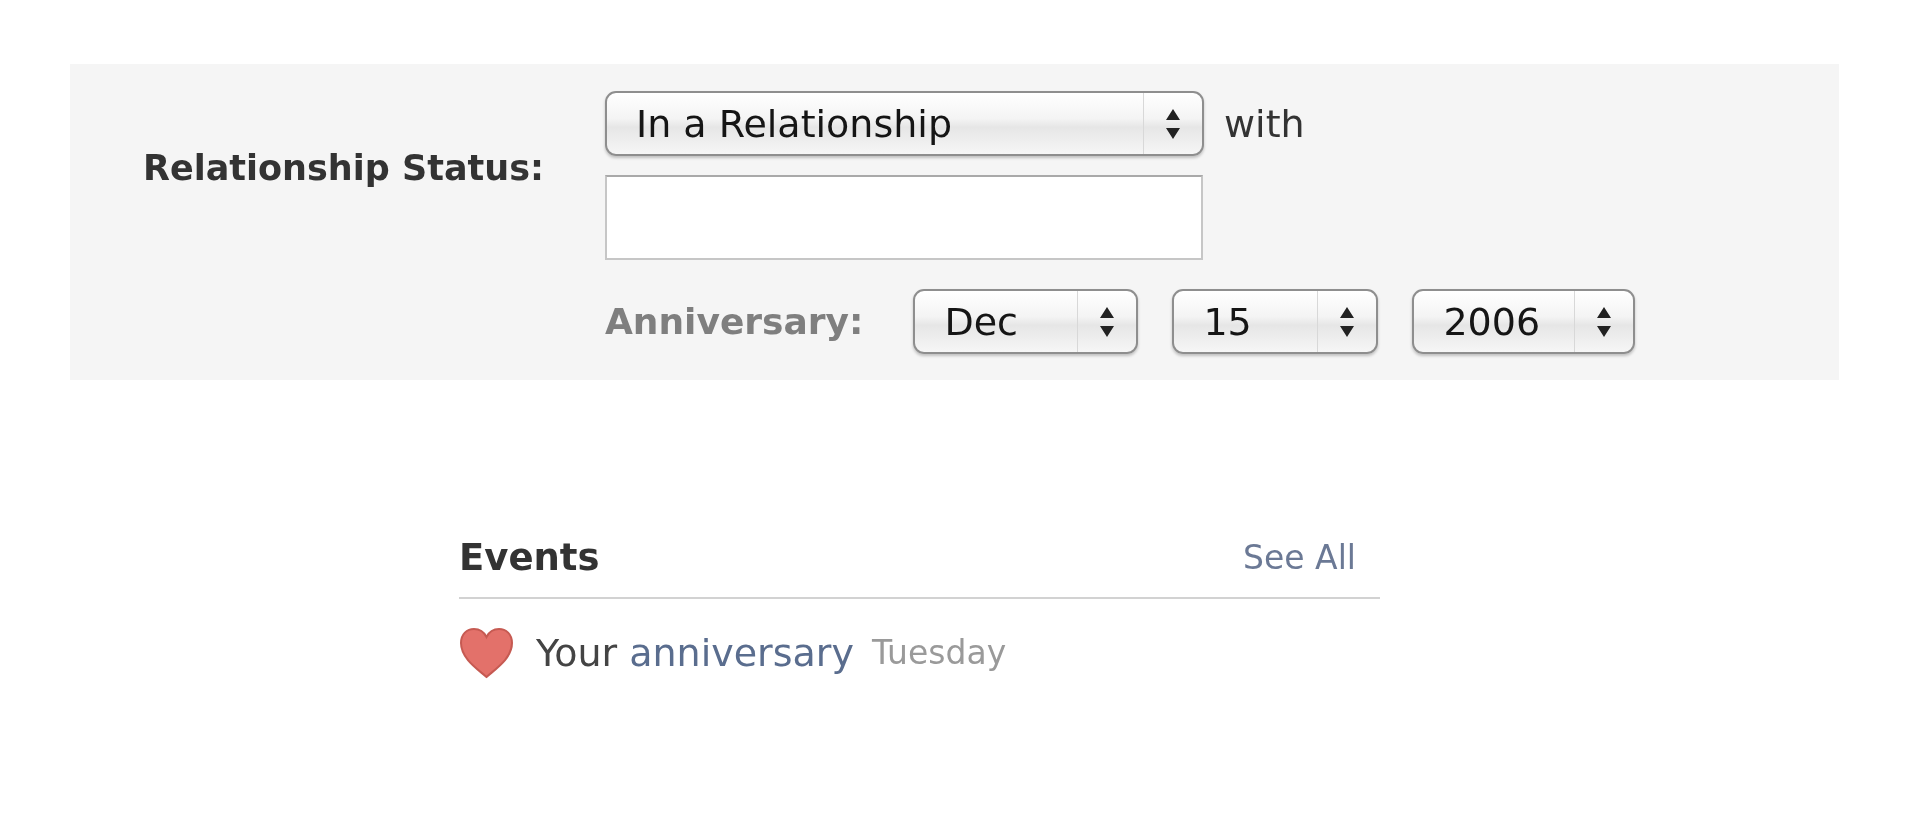 The width and height of the screenshot is (1920, 816). What do you see at coordinates (1264, 123) in the screenshot?
I see `with-label: with` at bounding box center [1264, 123].